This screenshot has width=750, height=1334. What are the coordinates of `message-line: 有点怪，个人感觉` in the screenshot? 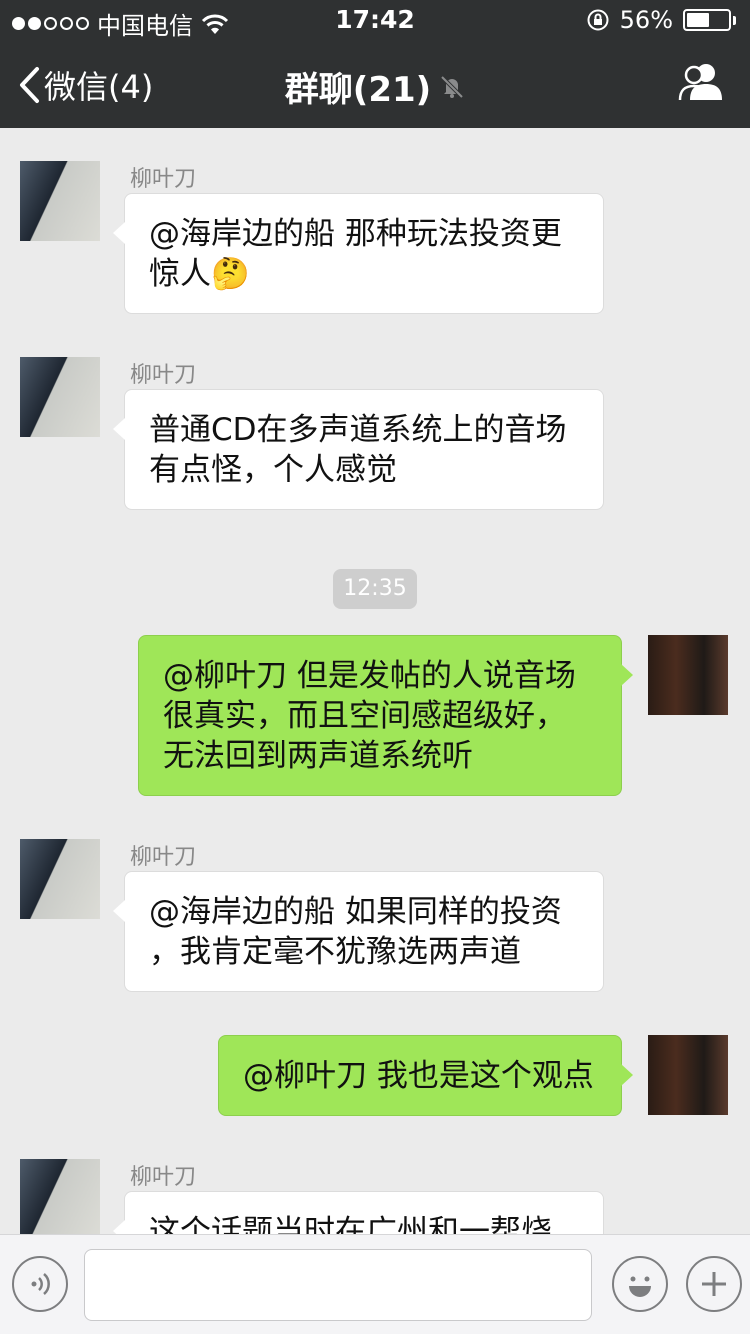 It's located at (273, 470).